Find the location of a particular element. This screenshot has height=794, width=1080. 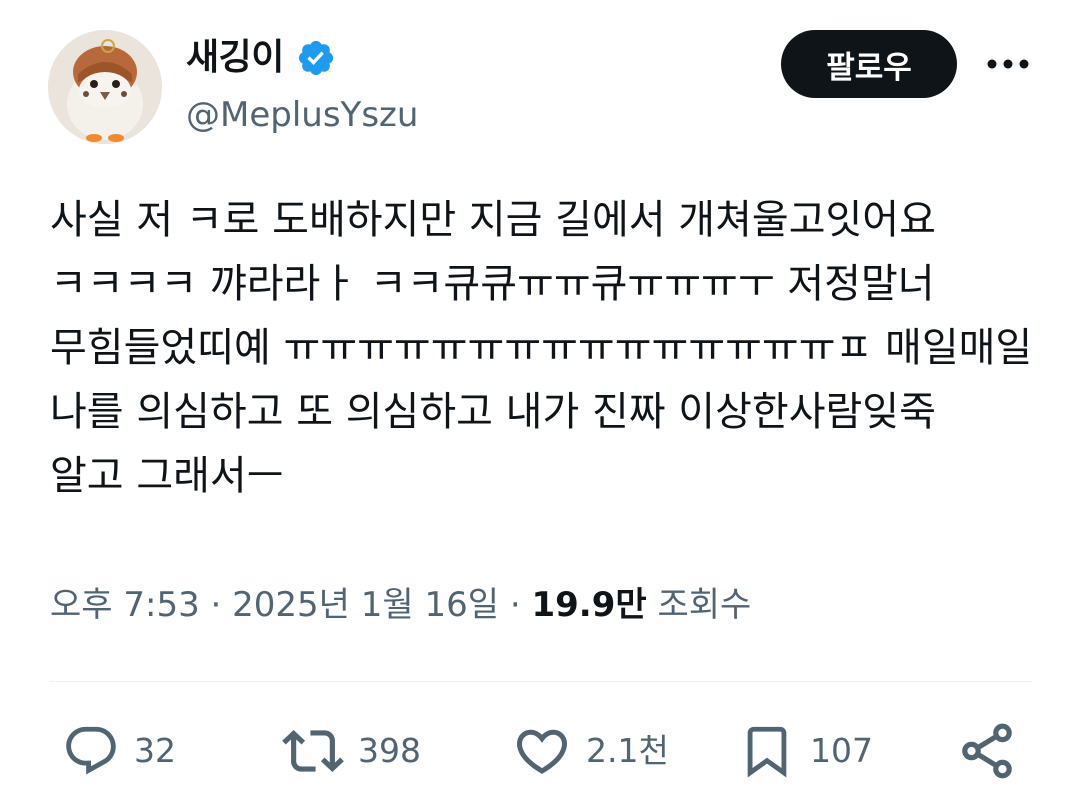

display-name: 새깅이 is located at coordinates (235, 58).